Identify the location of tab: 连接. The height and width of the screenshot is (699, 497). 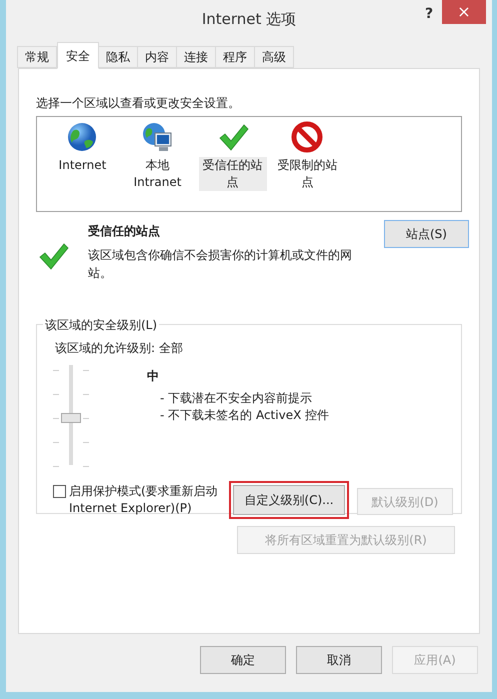
(196, 57).